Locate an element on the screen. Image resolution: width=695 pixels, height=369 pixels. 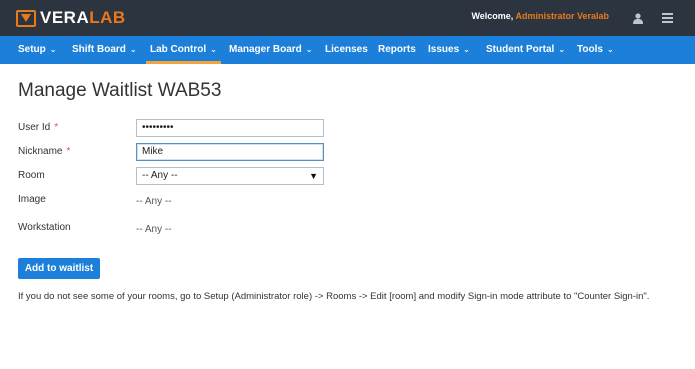
nav-item-setup: Setup ⌄ is located at coordinates (37, 50).